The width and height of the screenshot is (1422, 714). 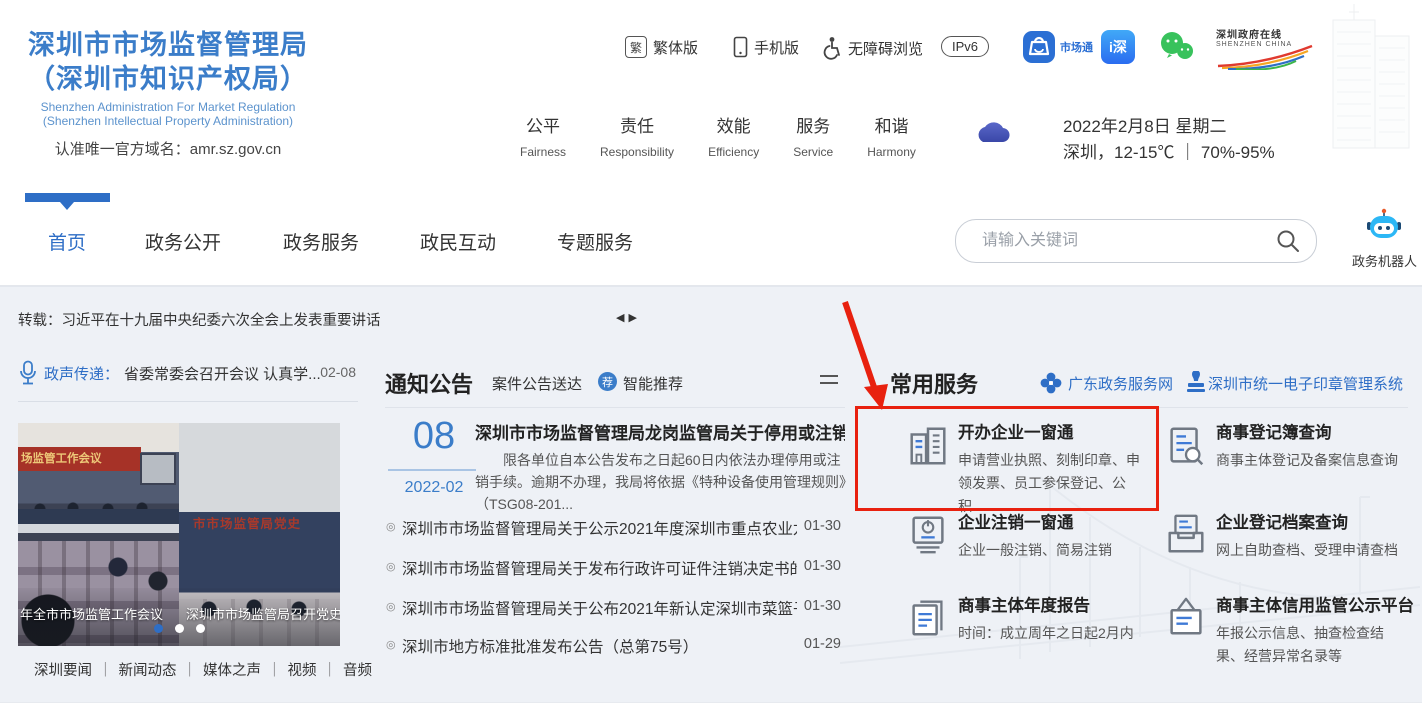 What do you see at coordinates (1249, 35) in the screenshot?
I see `shenzhen-china-logo-zh: 深圳政府在线` at bounding box center [1249, 35].